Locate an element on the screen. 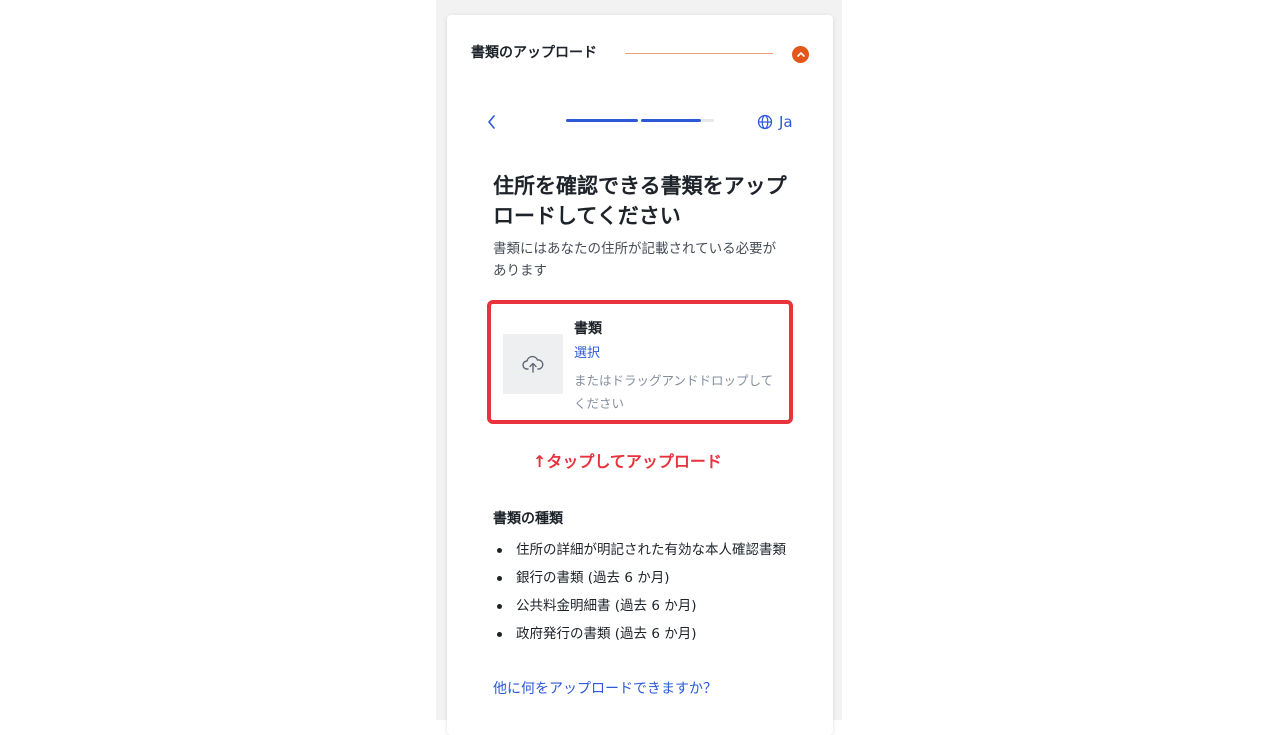 The height and width of the screenshot is (735, 1280). list-item-text: 政府発行の書類 (過去 6 か月) is located at coordinates (606, 634).